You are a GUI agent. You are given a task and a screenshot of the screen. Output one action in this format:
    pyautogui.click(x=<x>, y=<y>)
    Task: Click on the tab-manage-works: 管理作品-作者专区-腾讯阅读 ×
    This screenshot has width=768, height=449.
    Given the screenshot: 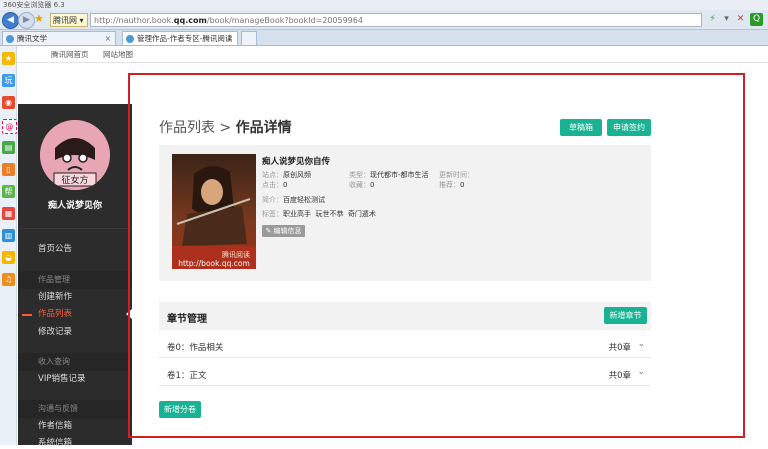 What is the action you would take?
    pyautogui.click(x=180, y=38)
    